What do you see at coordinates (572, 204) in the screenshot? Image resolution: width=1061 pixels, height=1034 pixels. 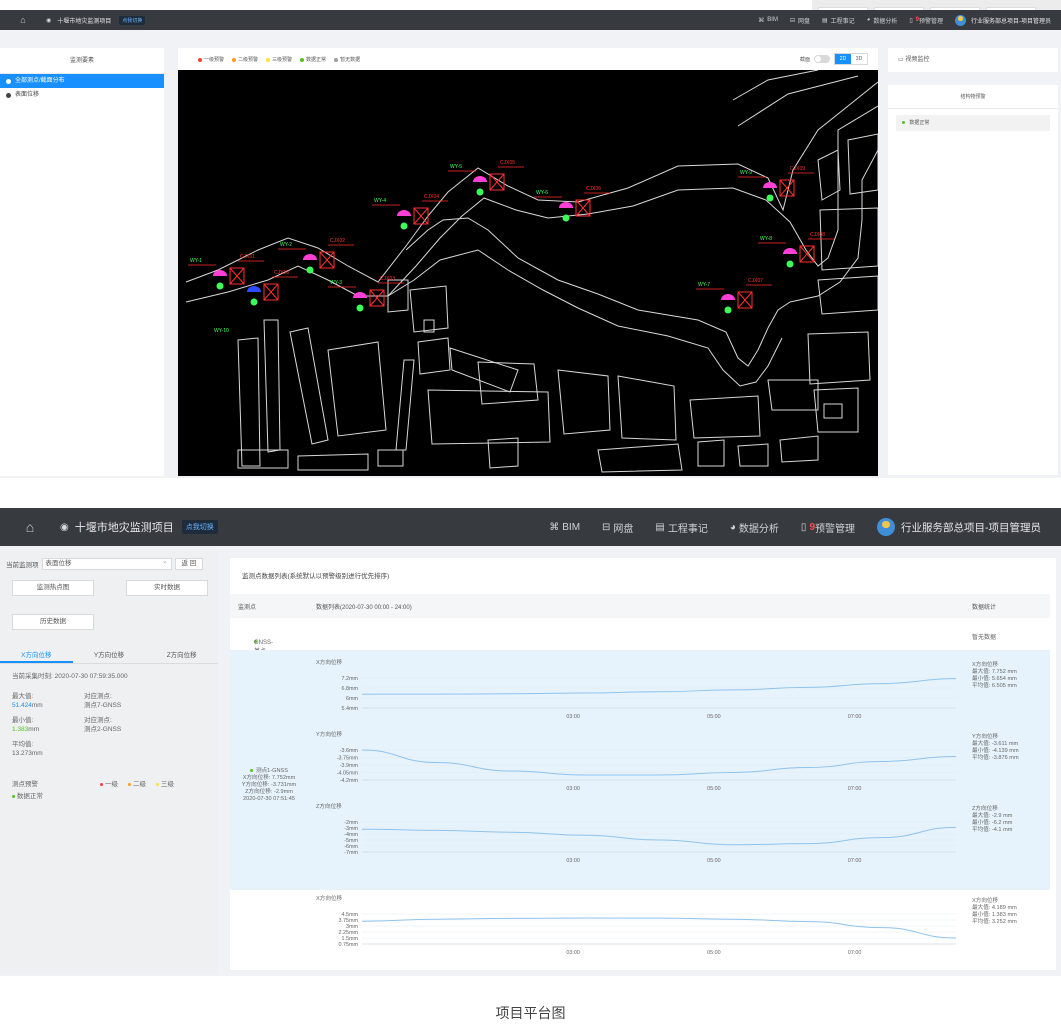 I see `monitor-point-marker: CJX06 WY-6` at bounding box center [572, 204].